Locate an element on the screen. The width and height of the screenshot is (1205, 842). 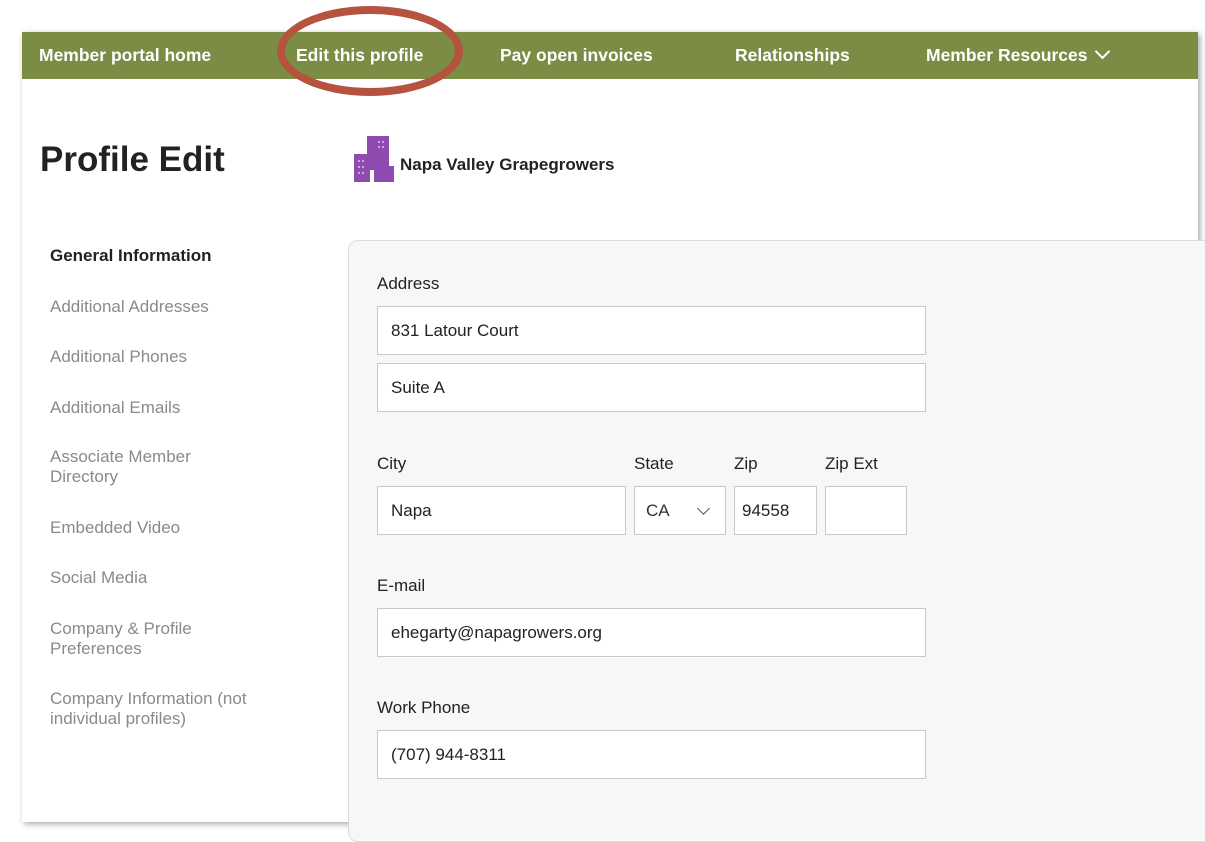
work-phone-input is located at coordinates (651, 754).